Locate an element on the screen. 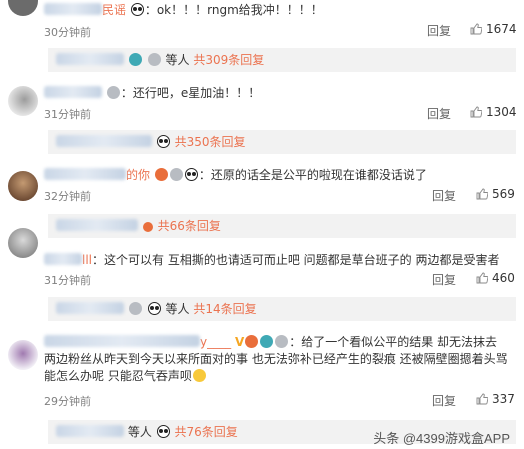 This screenshot has width=524, height=449. like-button: 337 is located at coordinates (495, 399).